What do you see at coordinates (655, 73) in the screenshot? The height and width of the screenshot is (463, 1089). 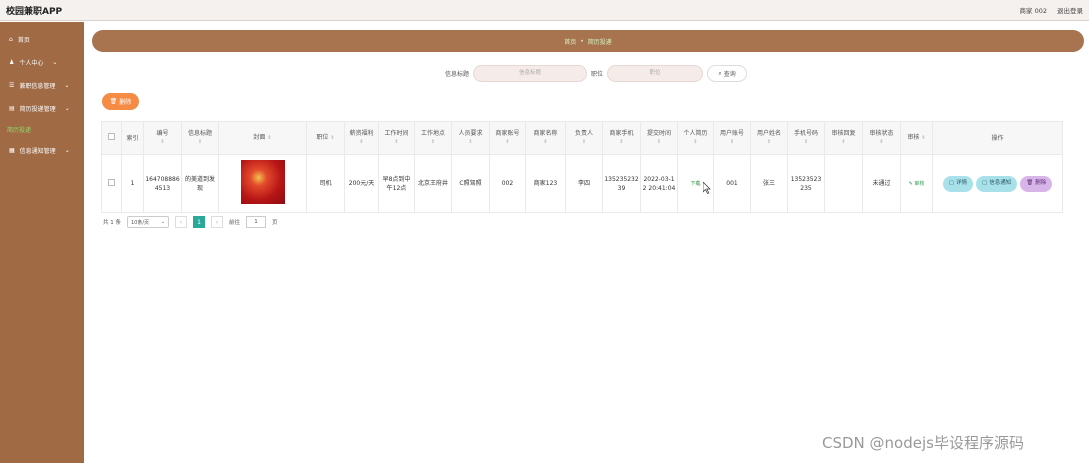 I see `job-search-input: 职位` at bounding box center [655, 73].